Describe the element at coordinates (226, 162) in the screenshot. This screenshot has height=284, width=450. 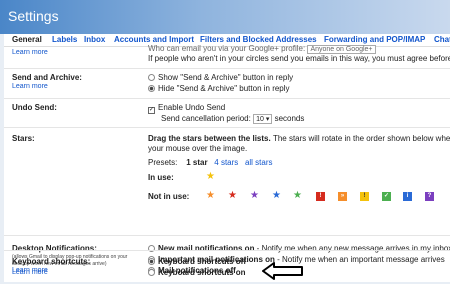
I see `preset-4-stars: 4 stars` at that location.